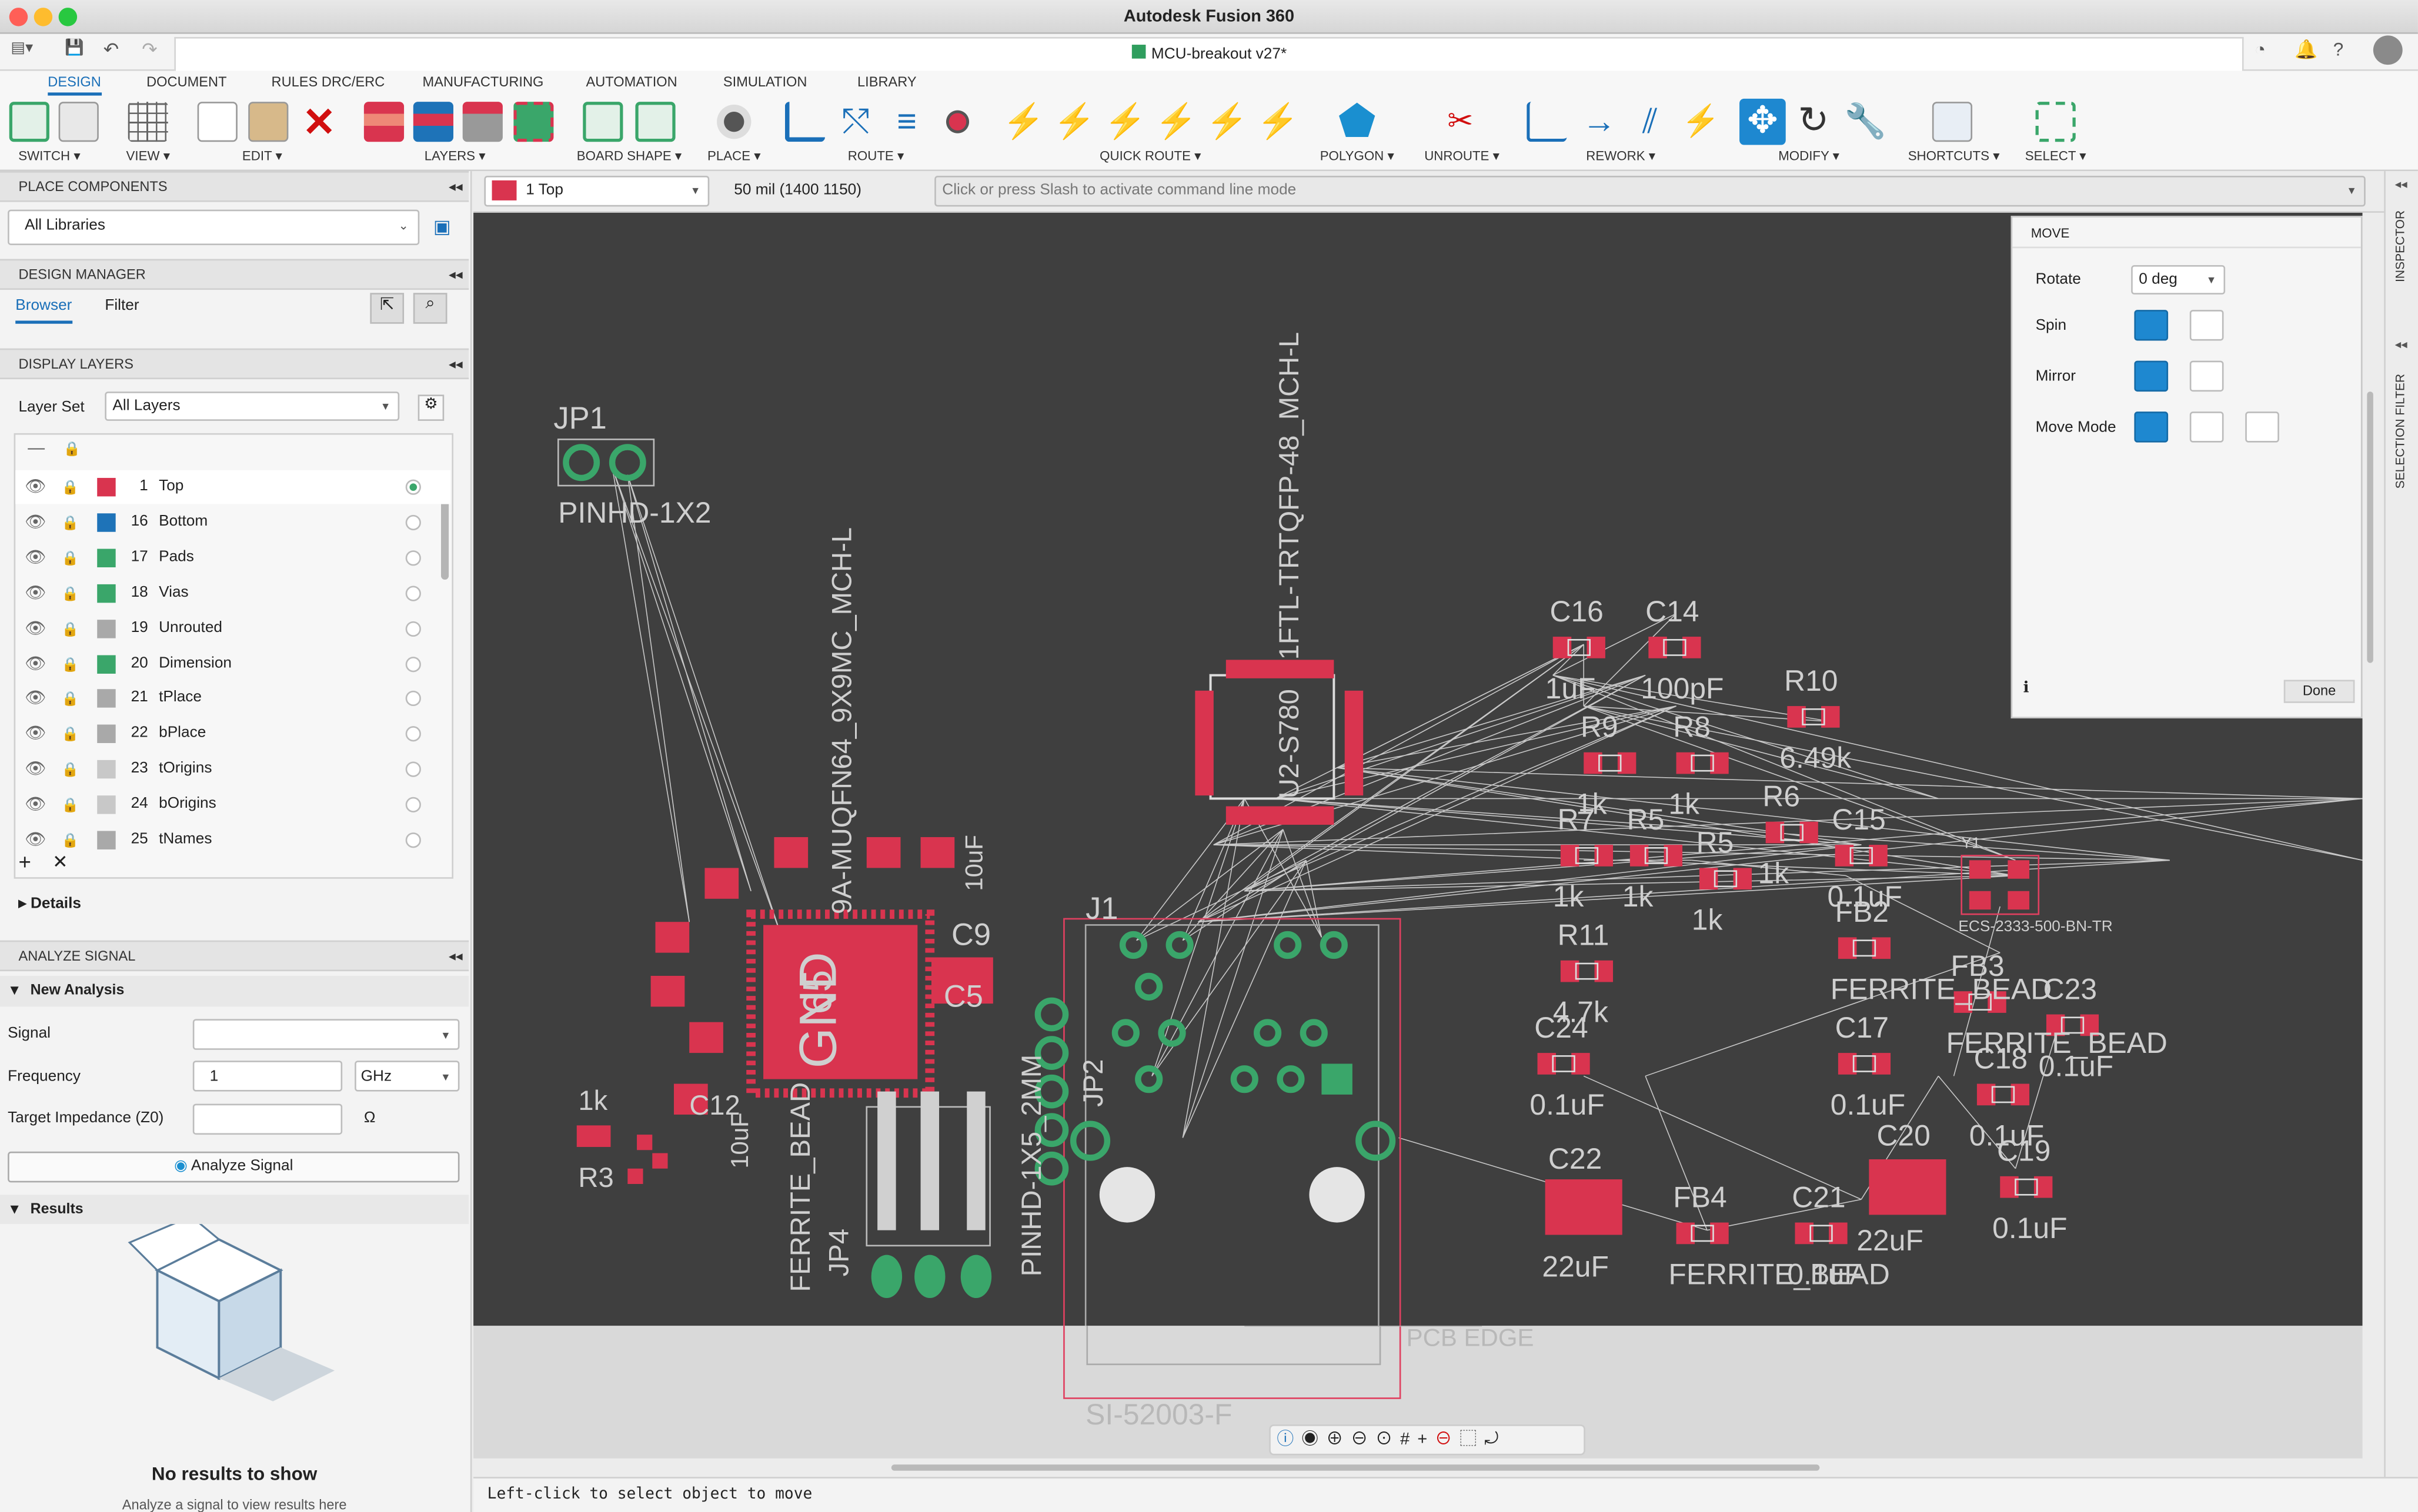  Describe the element at coordinates (1426, 1440) in the screenshot. I see `crosshair-icon: +` at that location.